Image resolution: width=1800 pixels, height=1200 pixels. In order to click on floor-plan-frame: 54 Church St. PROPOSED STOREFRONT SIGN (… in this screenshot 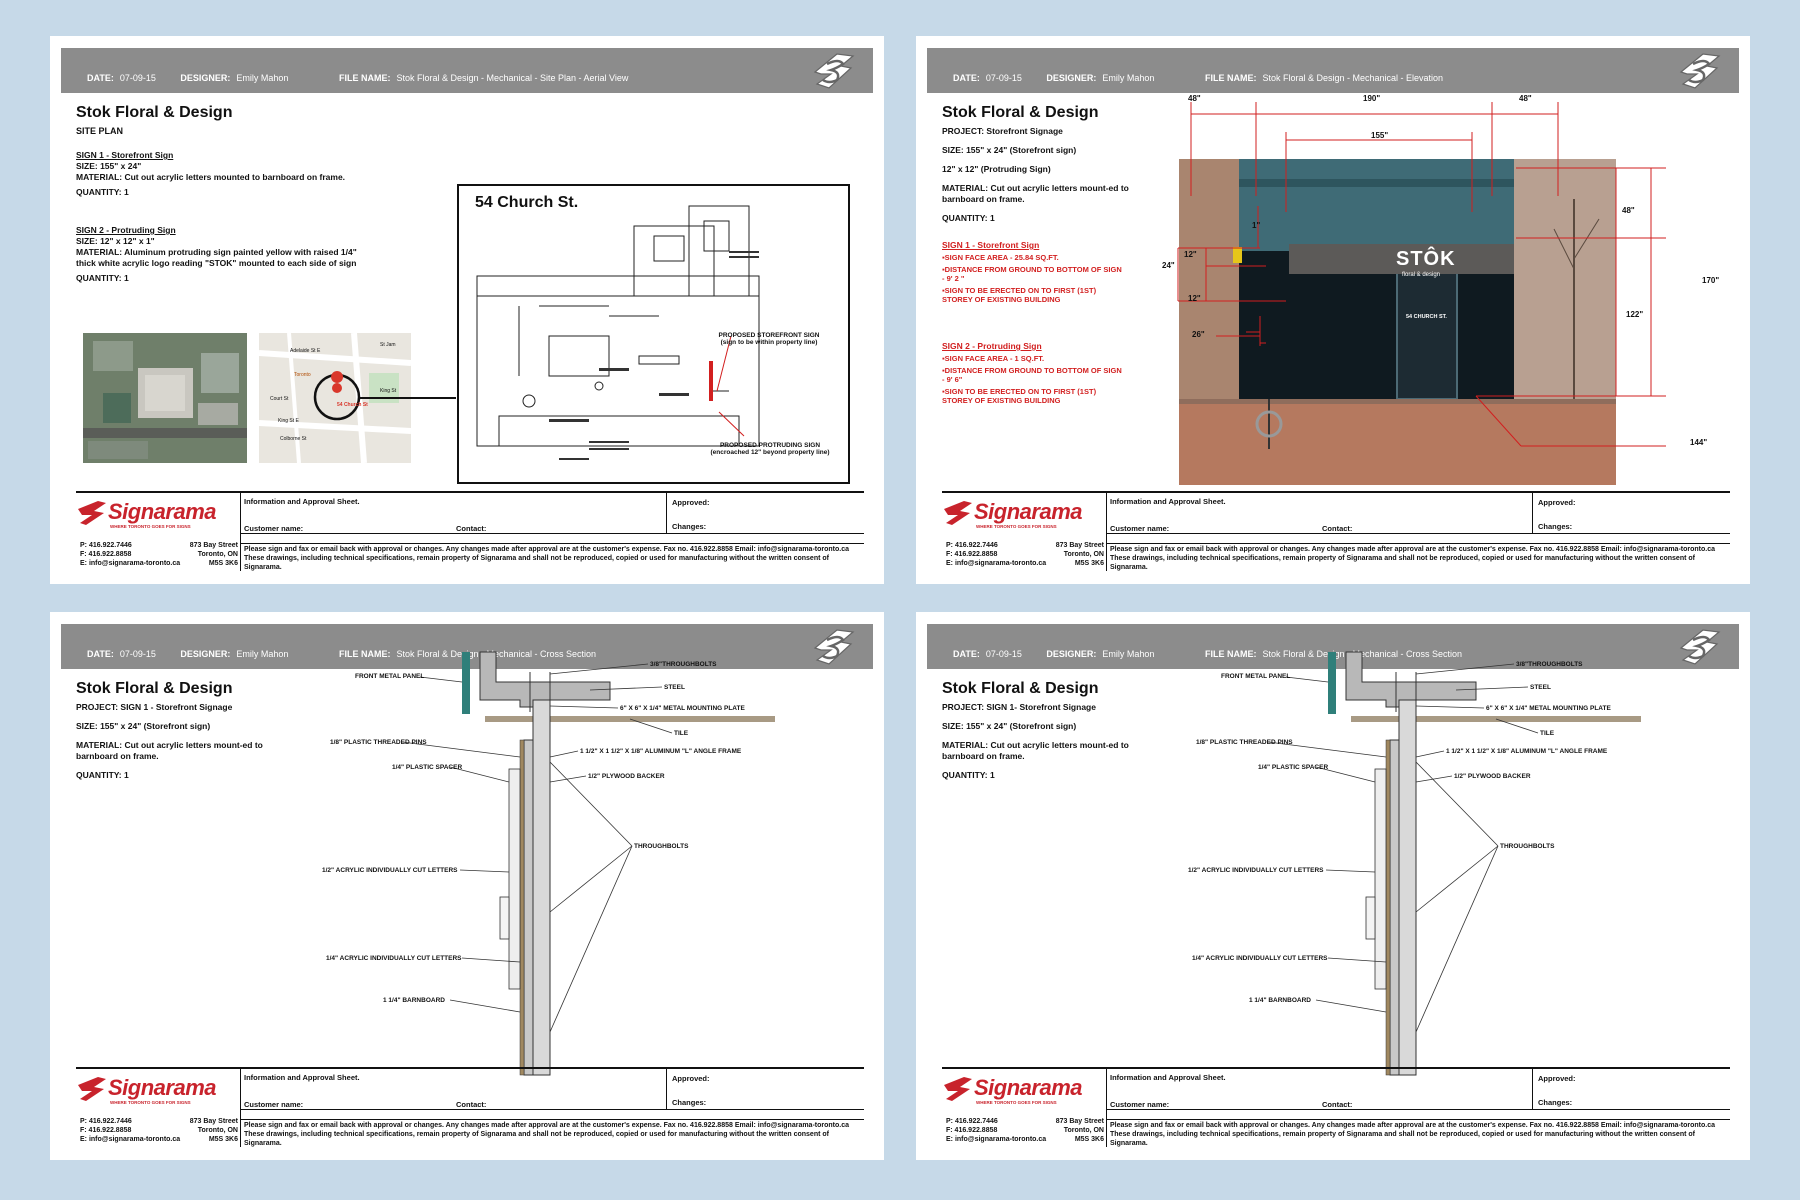, I will do `click(653, 334)`.